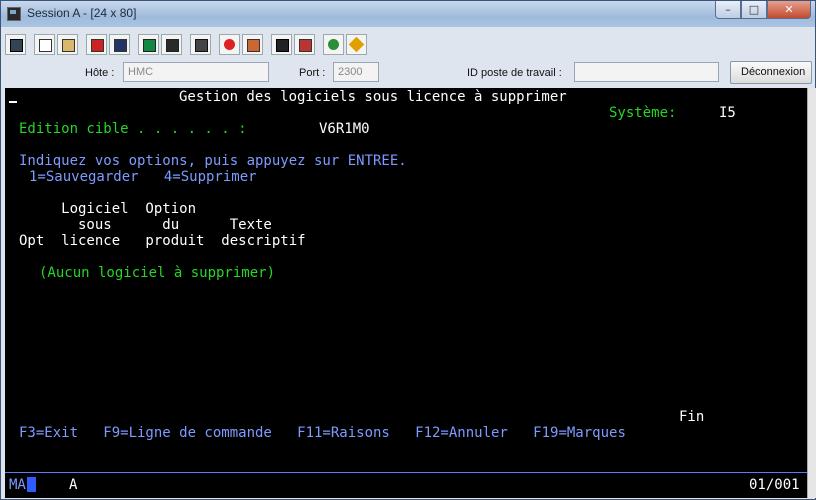 The height and width of the screenshot is (500, 816). What do you see at coordinates (187, 44) in the screenshot?
I see `toolbar` at bounding box center [187, 44].